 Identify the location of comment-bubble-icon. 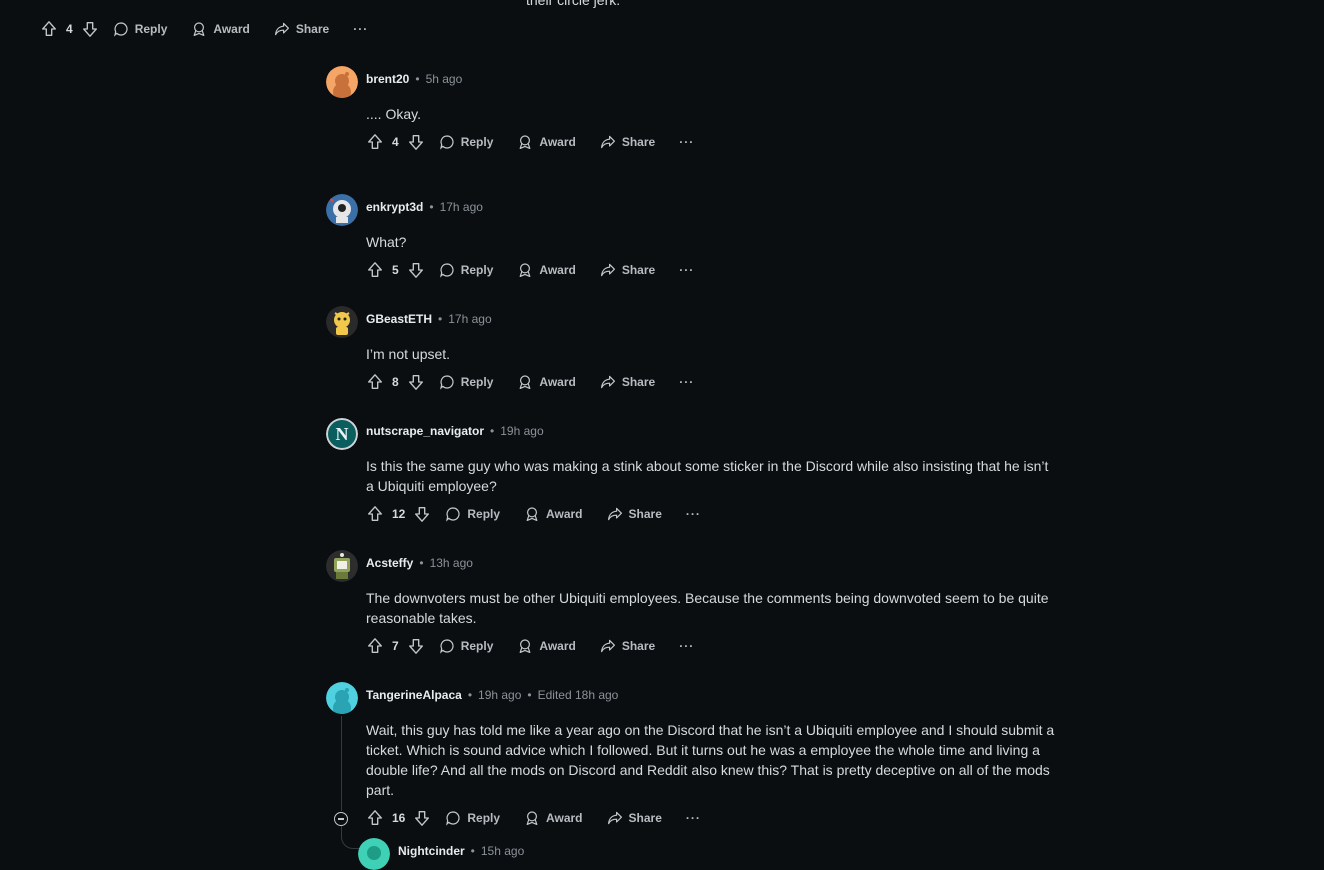
(447, 646).